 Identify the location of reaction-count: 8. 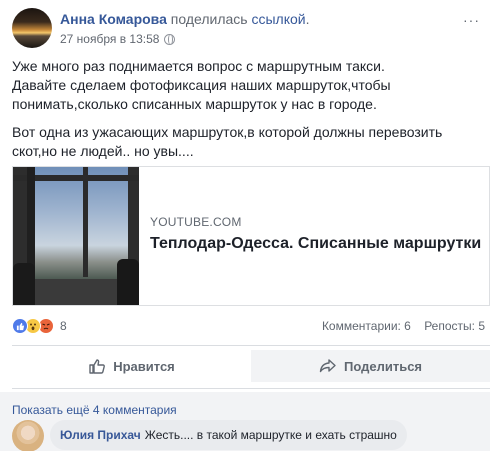
(63, 326).